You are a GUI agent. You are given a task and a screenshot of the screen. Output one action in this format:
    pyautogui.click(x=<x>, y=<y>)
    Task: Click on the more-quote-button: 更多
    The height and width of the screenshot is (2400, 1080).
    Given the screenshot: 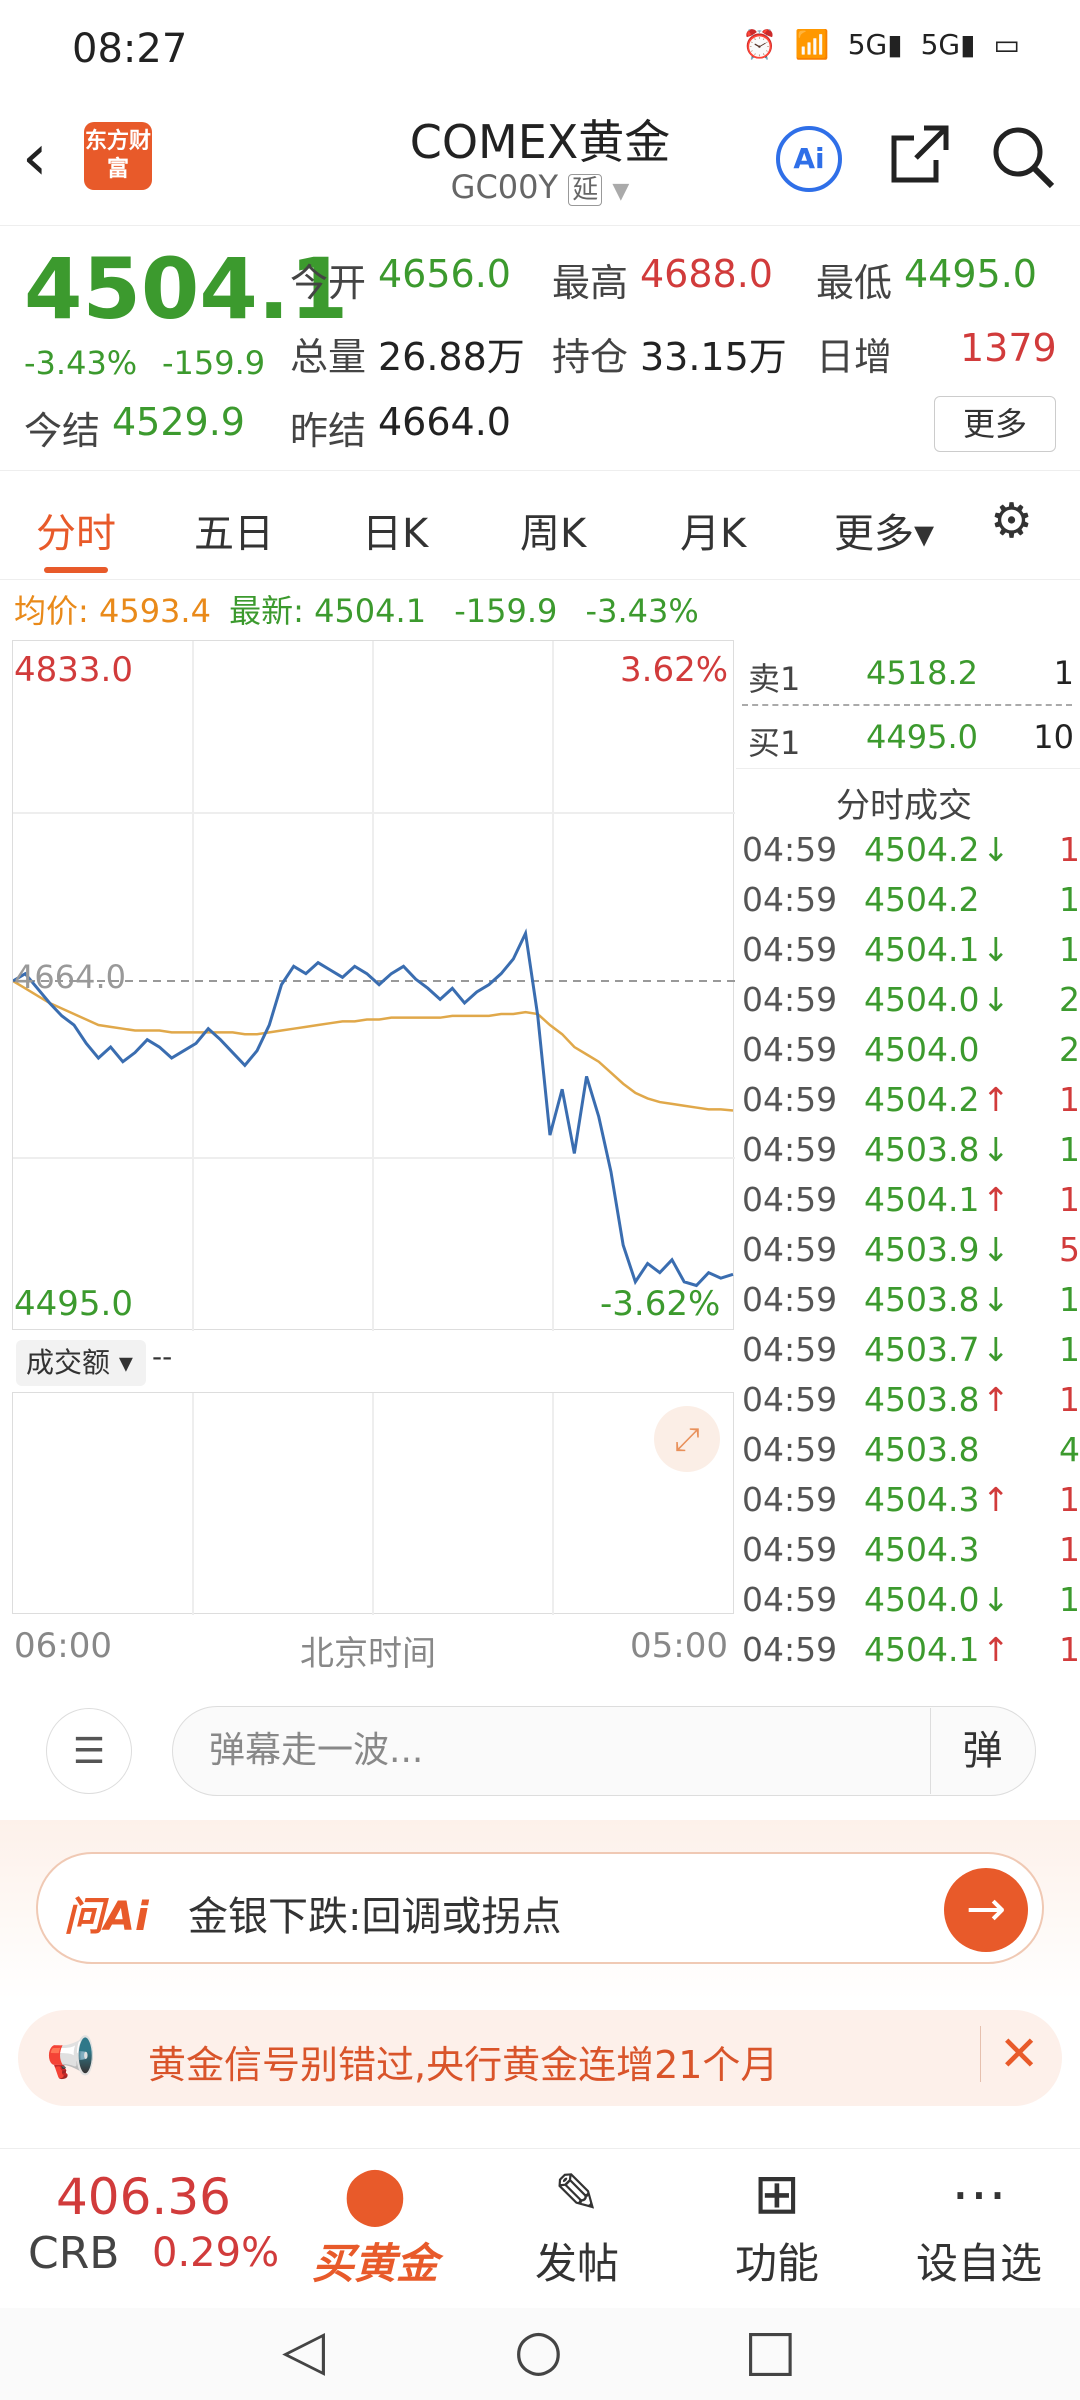 What is the action you would take?
    pyautogui.click(x=995, y=424)
    